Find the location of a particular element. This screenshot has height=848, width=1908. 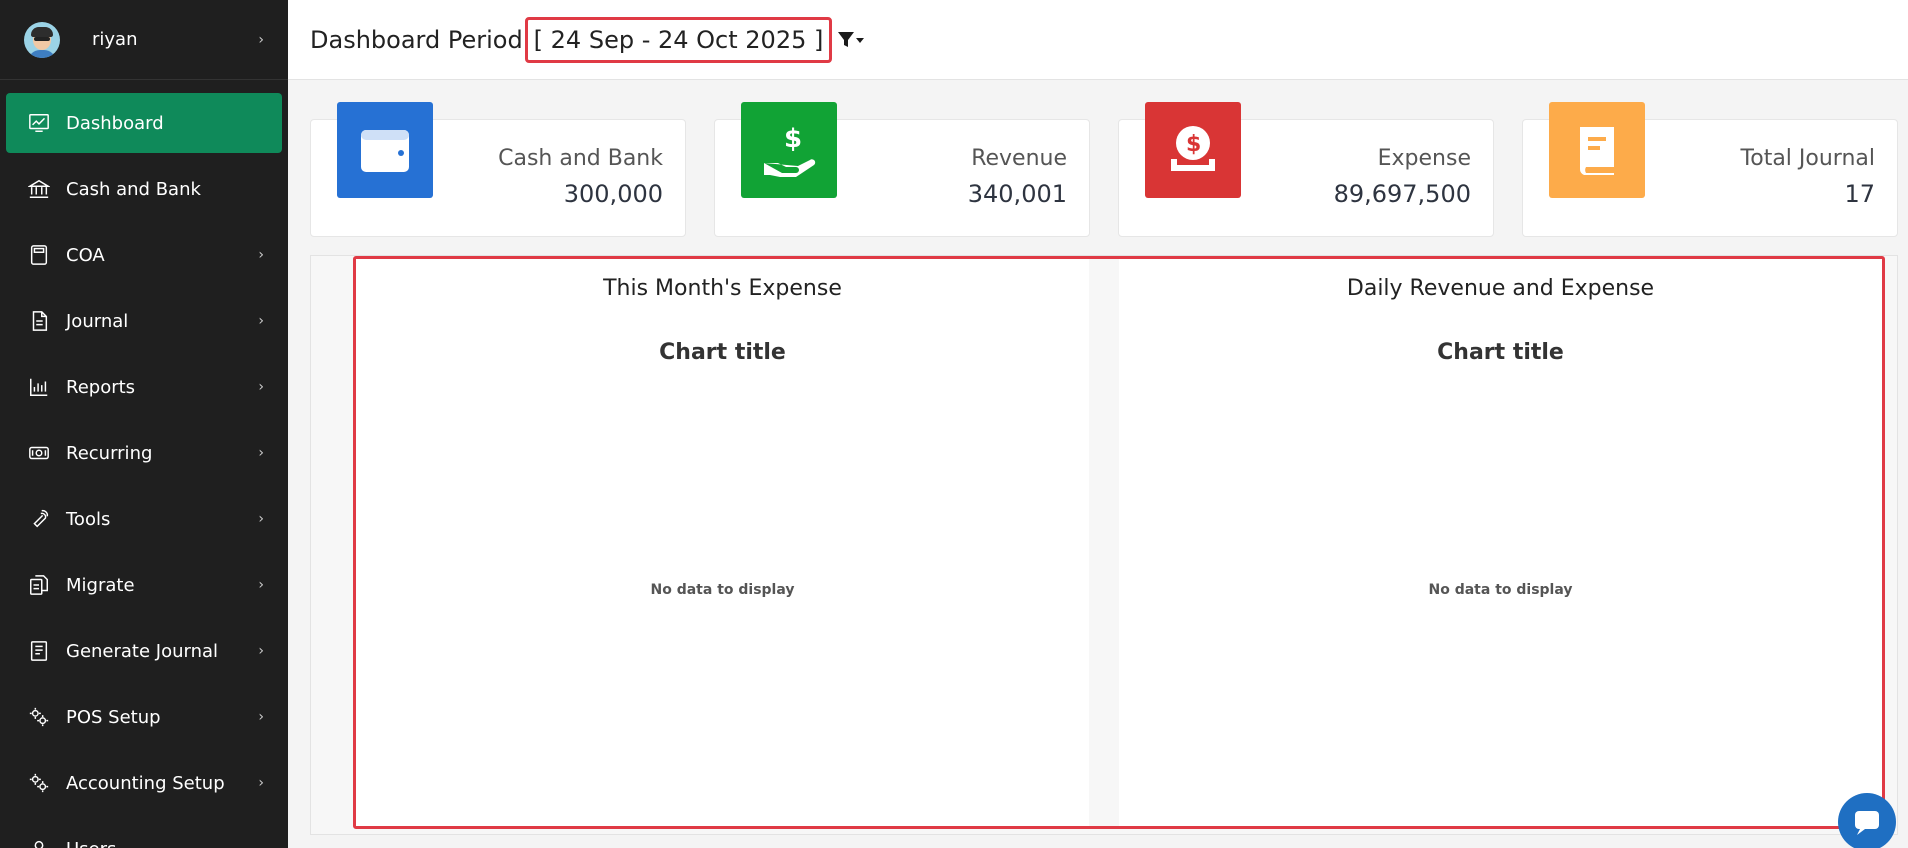

calculator-icon is located at coordinates (39, 255).